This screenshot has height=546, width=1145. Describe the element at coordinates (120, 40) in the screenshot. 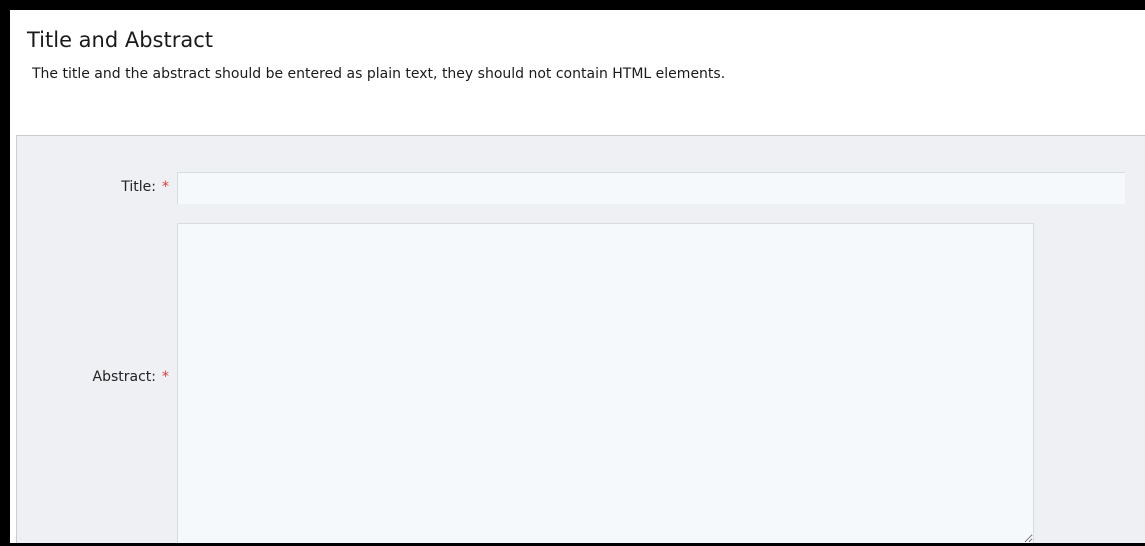

I see `section-title: Title and Abstract` at that location.